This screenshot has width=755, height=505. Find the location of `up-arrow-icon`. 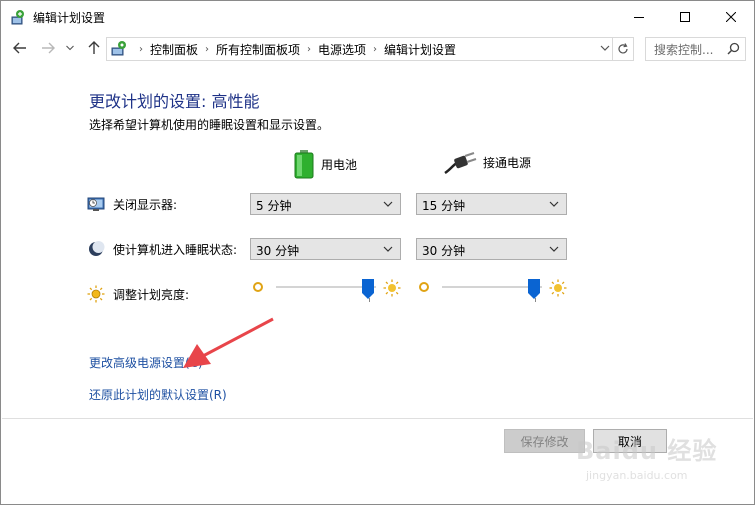

up-arrow-icon is located at coordinates (94, 48).